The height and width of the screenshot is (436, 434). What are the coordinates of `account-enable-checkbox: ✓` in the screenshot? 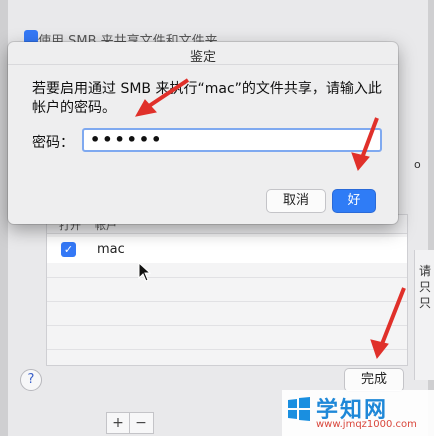 It's located at (68, 249).